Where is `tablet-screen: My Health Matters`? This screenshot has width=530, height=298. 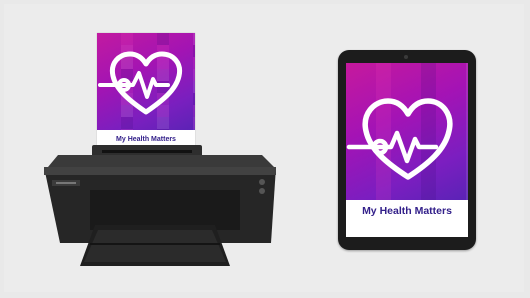
tablet-screen: My Health Matters is located at coordinates (407, 150).